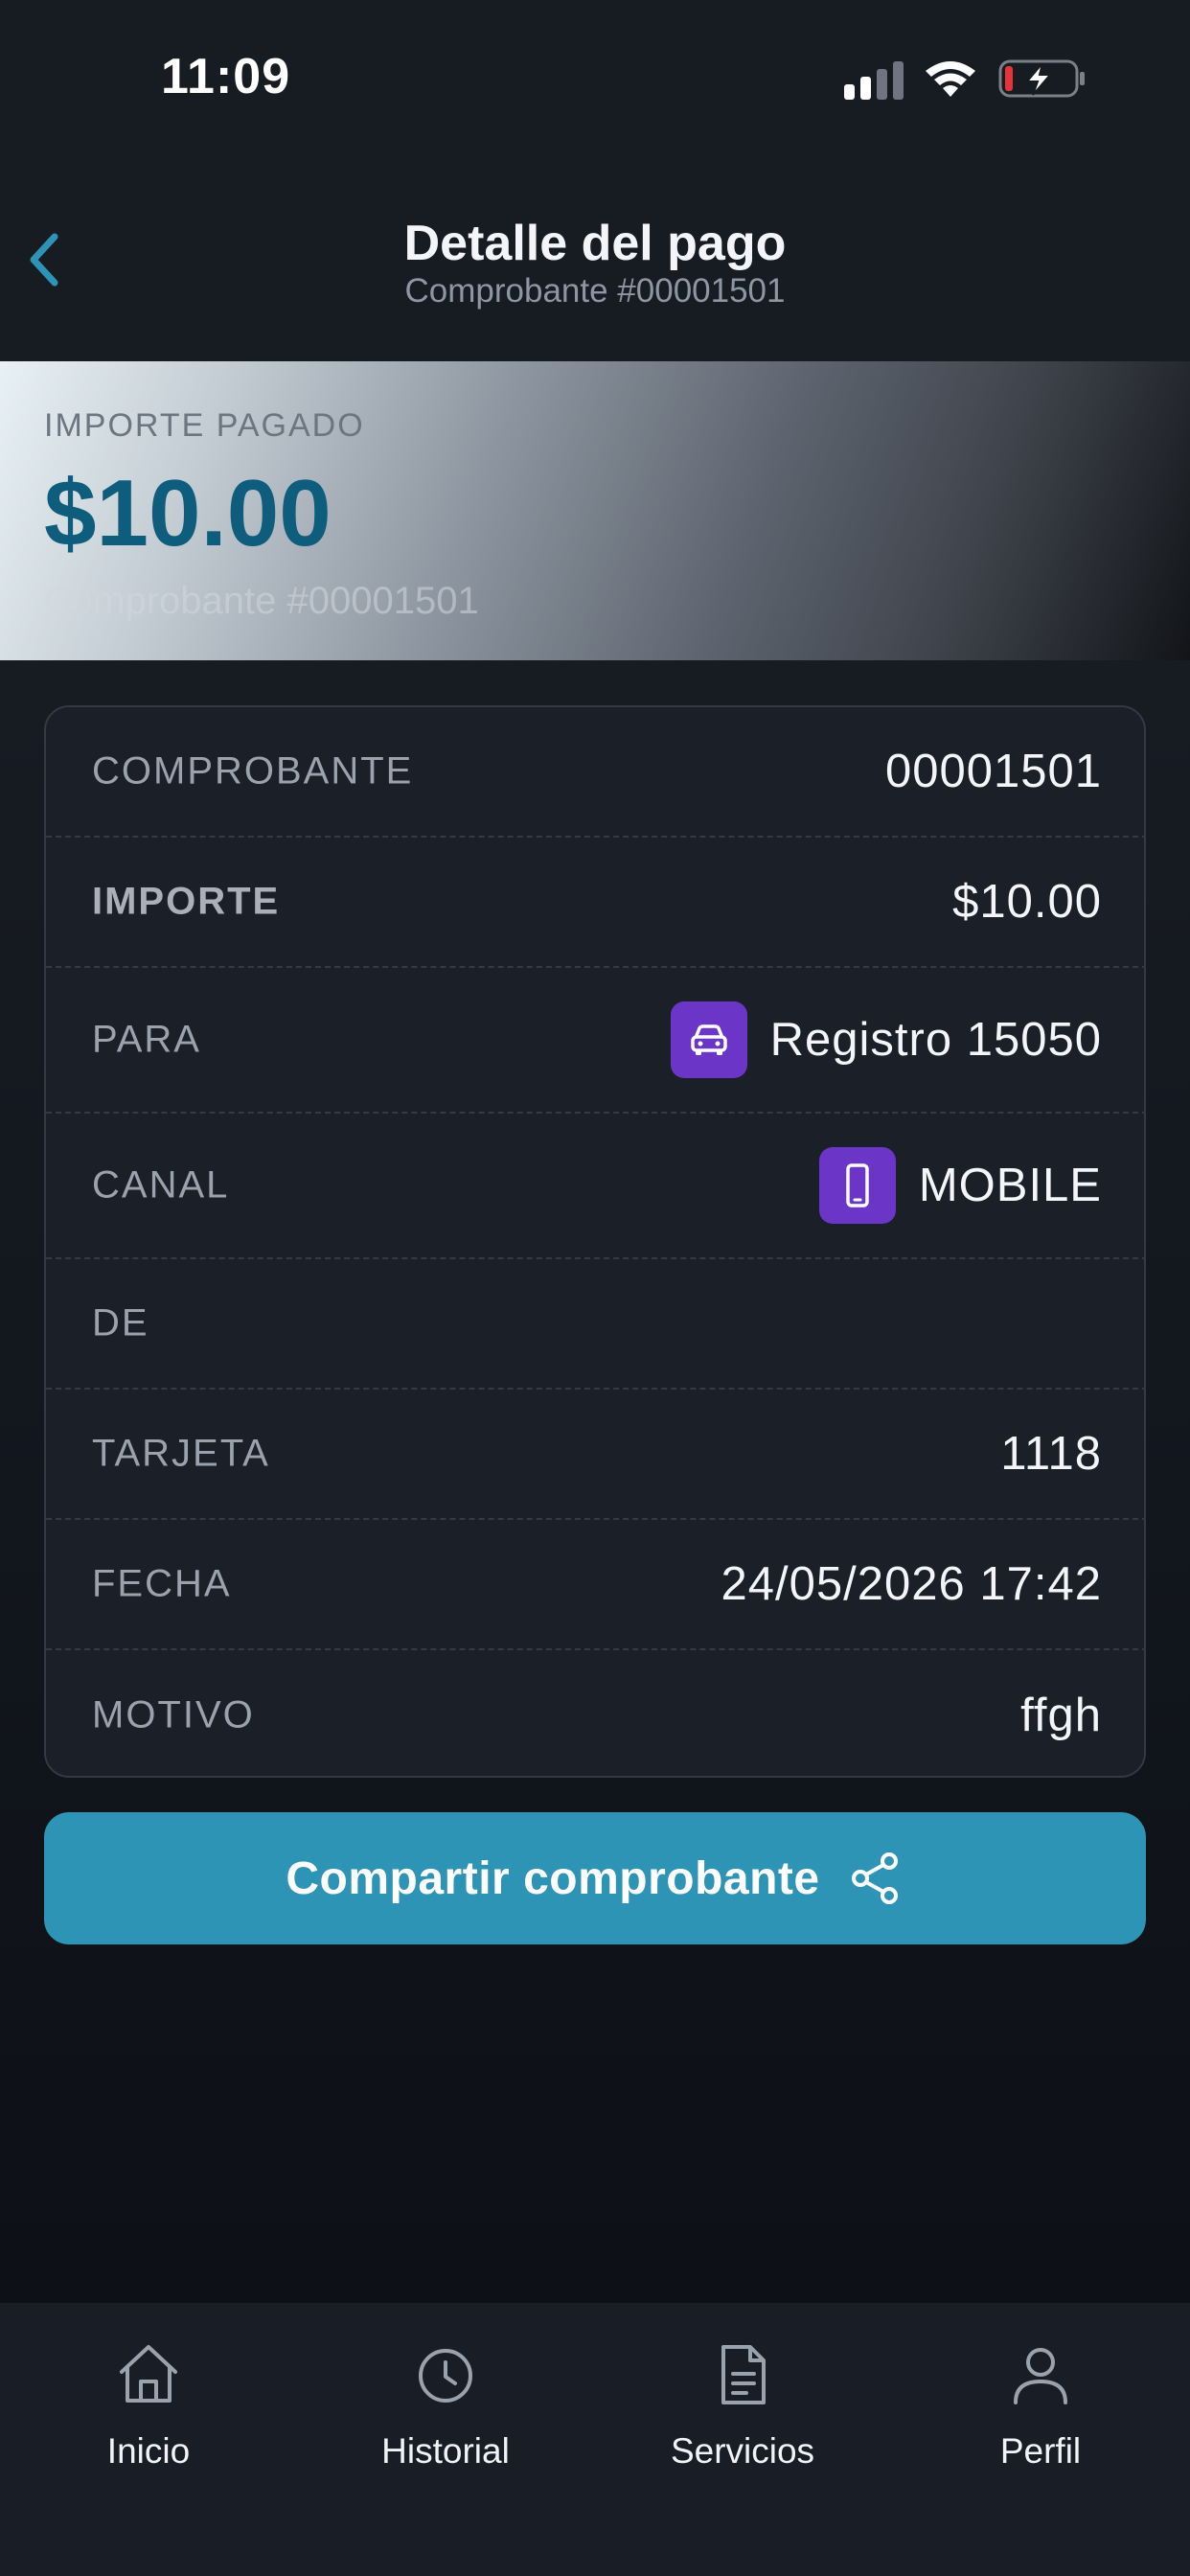  Describe the element at coordinates (161, 1185) in the screenshot. I see `detail-label: CANAL` at that location.